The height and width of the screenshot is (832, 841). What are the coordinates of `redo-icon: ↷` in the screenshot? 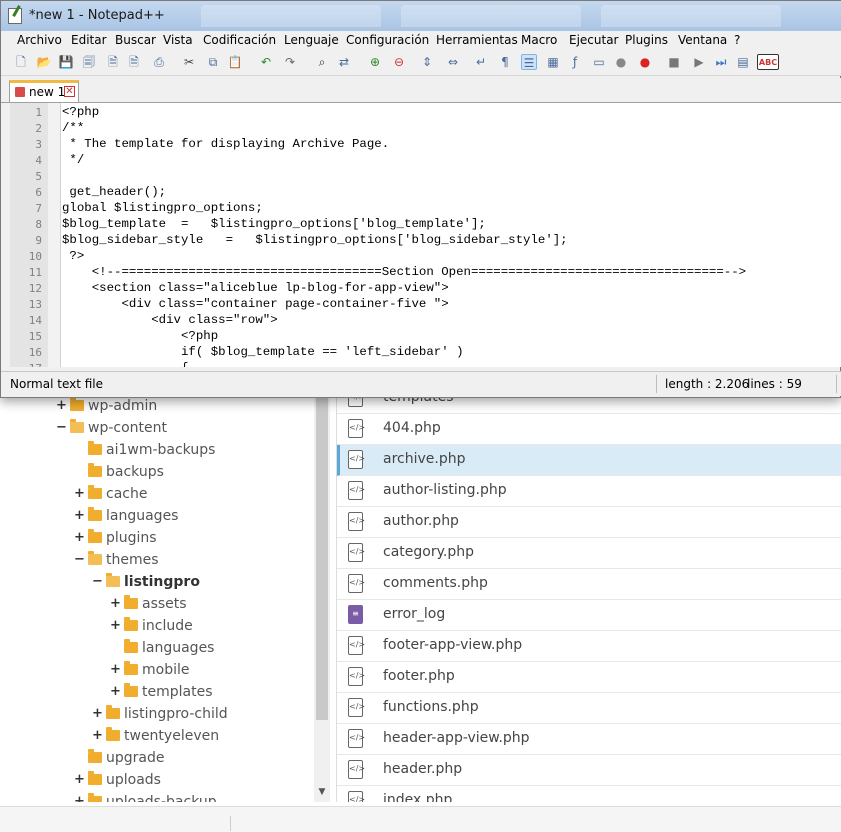 It's located at (290, 62).